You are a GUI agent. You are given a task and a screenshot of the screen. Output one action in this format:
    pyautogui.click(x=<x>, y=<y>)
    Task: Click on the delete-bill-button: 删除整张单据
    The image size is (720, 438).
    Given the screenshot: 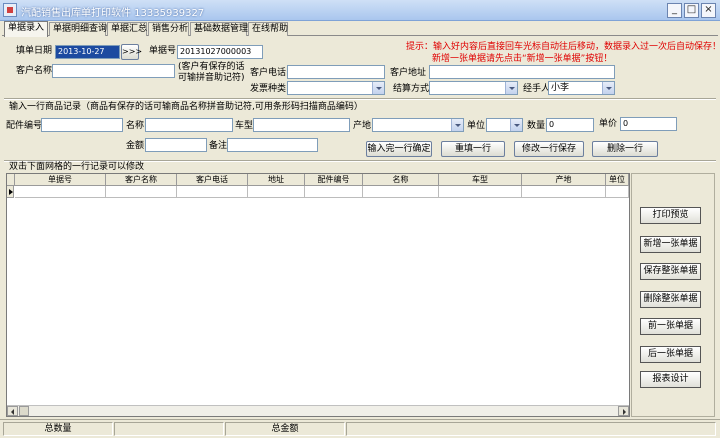 What is the action you would take?
    pyautogui.click(x=670, y=299)
    